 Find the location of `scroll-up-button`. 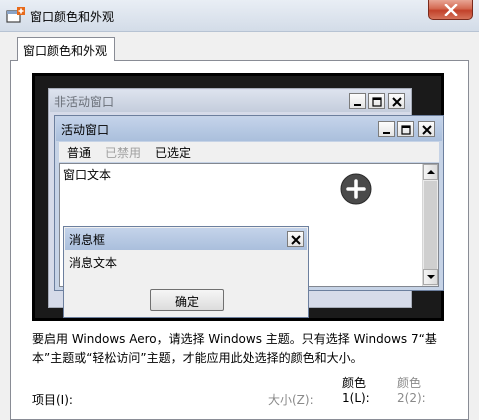

scroll-up-button is located at coordinates (430, 172).